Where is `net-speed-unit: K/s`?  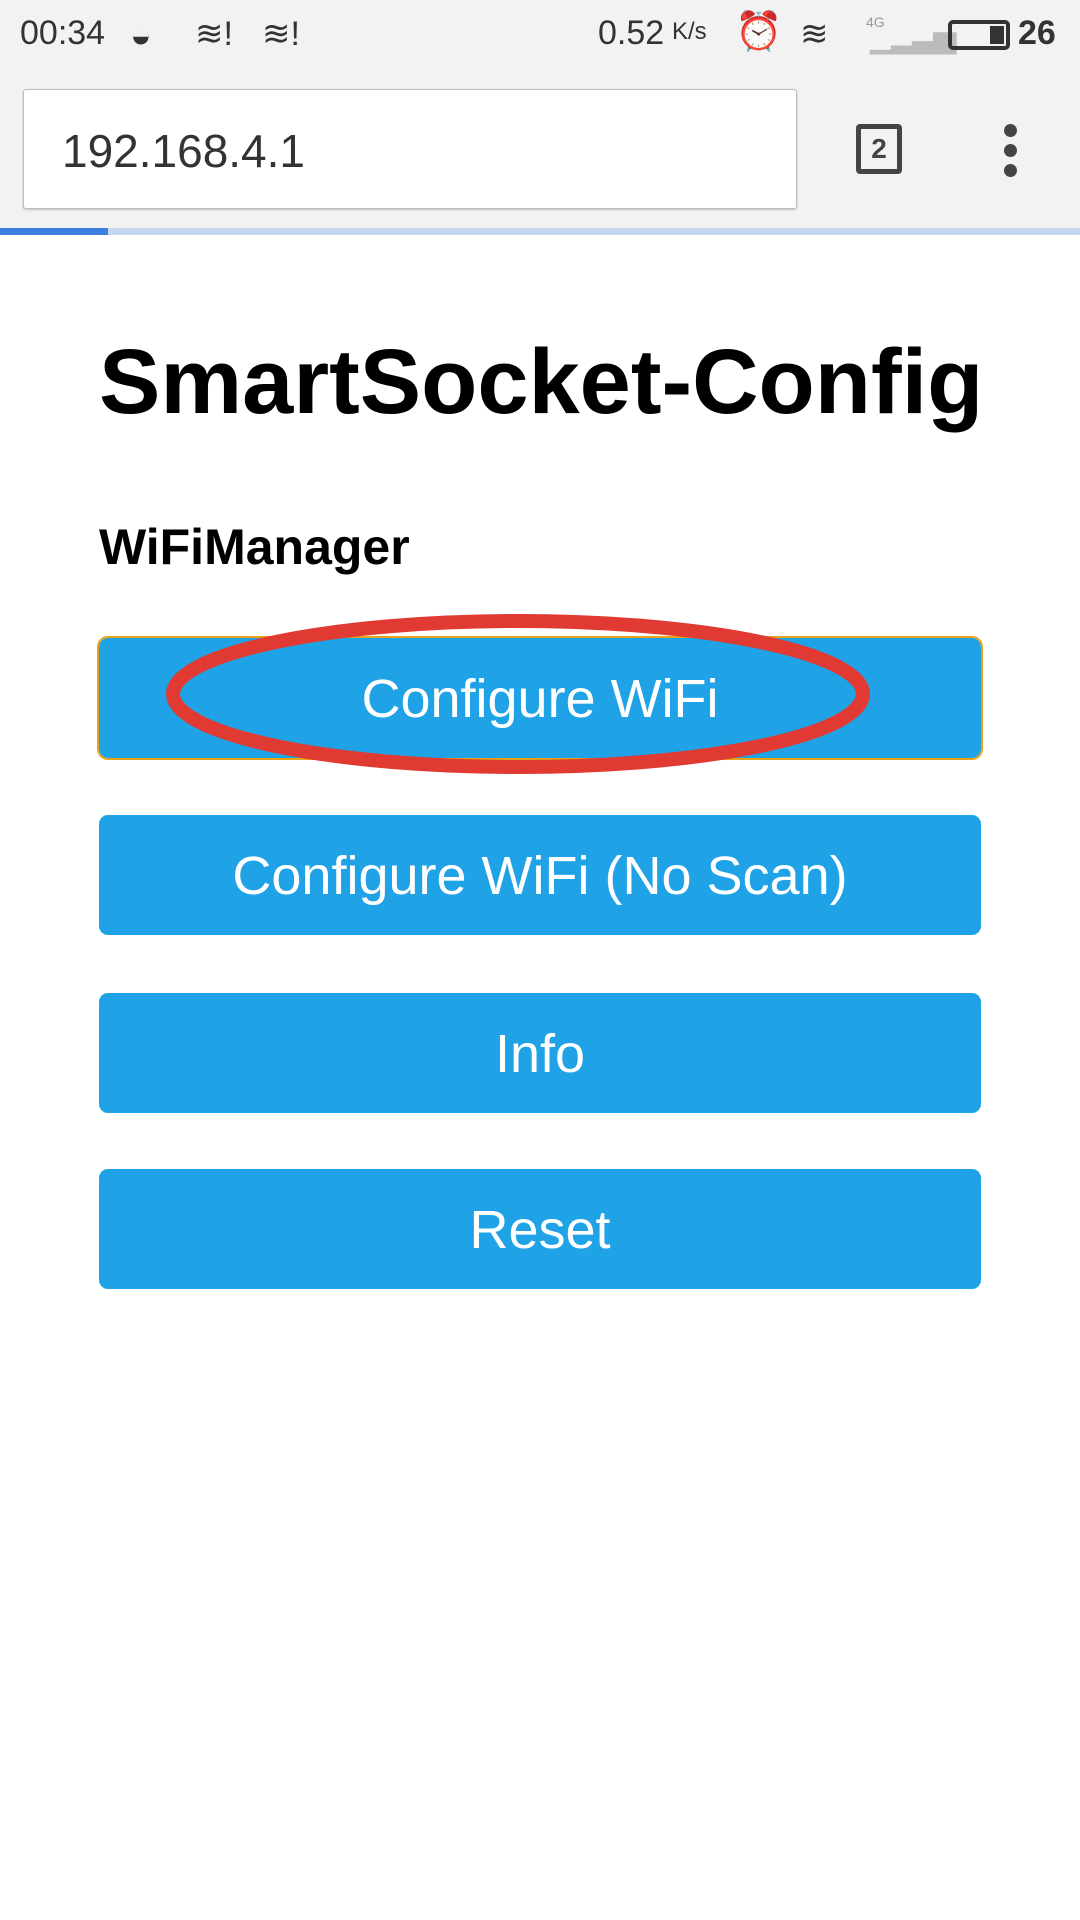 net-speed-unit: K/s is located at coordinates (689, 31).